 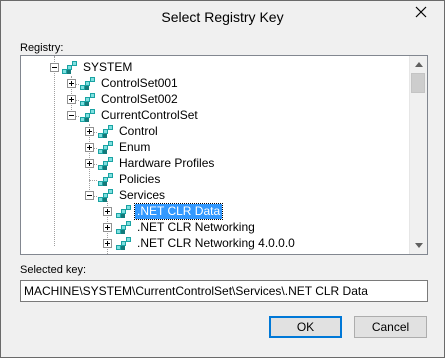 What do you see at coordinates (167, 163) in the screenshot?
I see `tree-item-label: Hardware Profiles` at bounding box center [167, 163].